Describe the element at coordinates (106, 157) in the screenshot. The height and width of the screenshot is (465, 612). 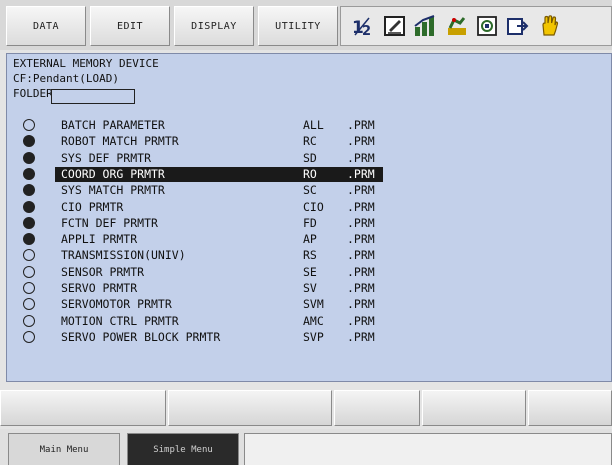
I see `file-name: SYS DEF PRMTR` at that location.